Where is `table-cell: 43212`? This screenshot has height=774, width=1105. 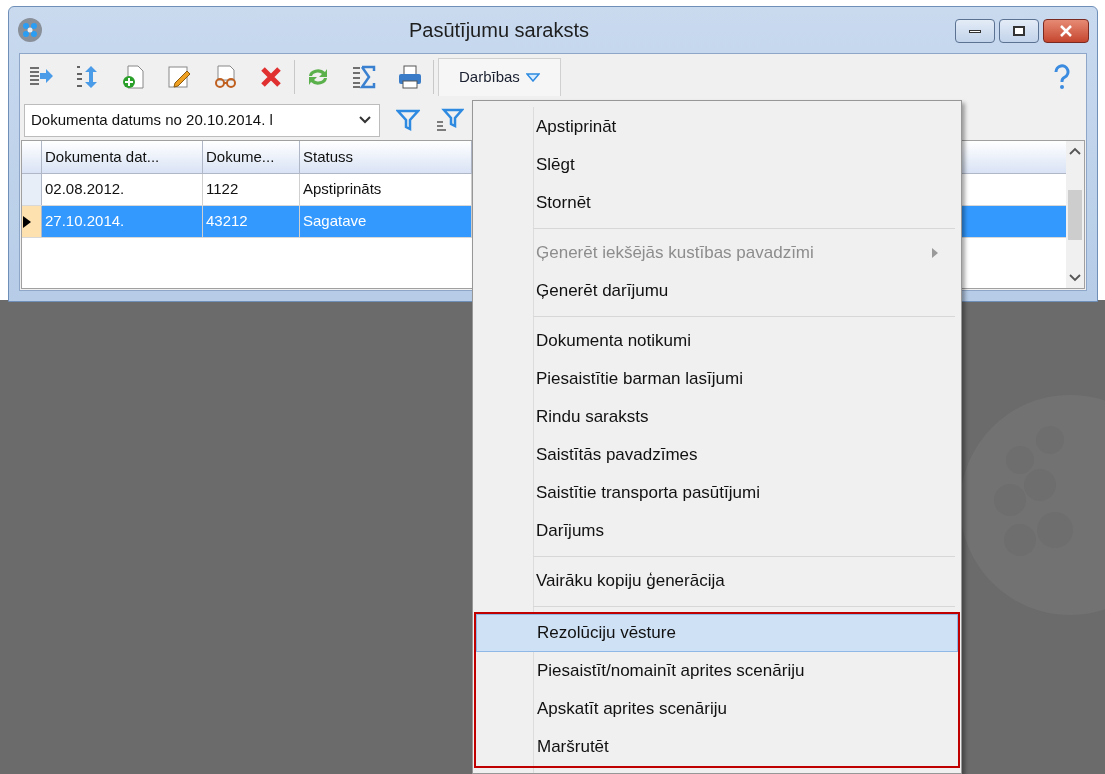
table-cell: 43212 is located at coordinates (251, 221).